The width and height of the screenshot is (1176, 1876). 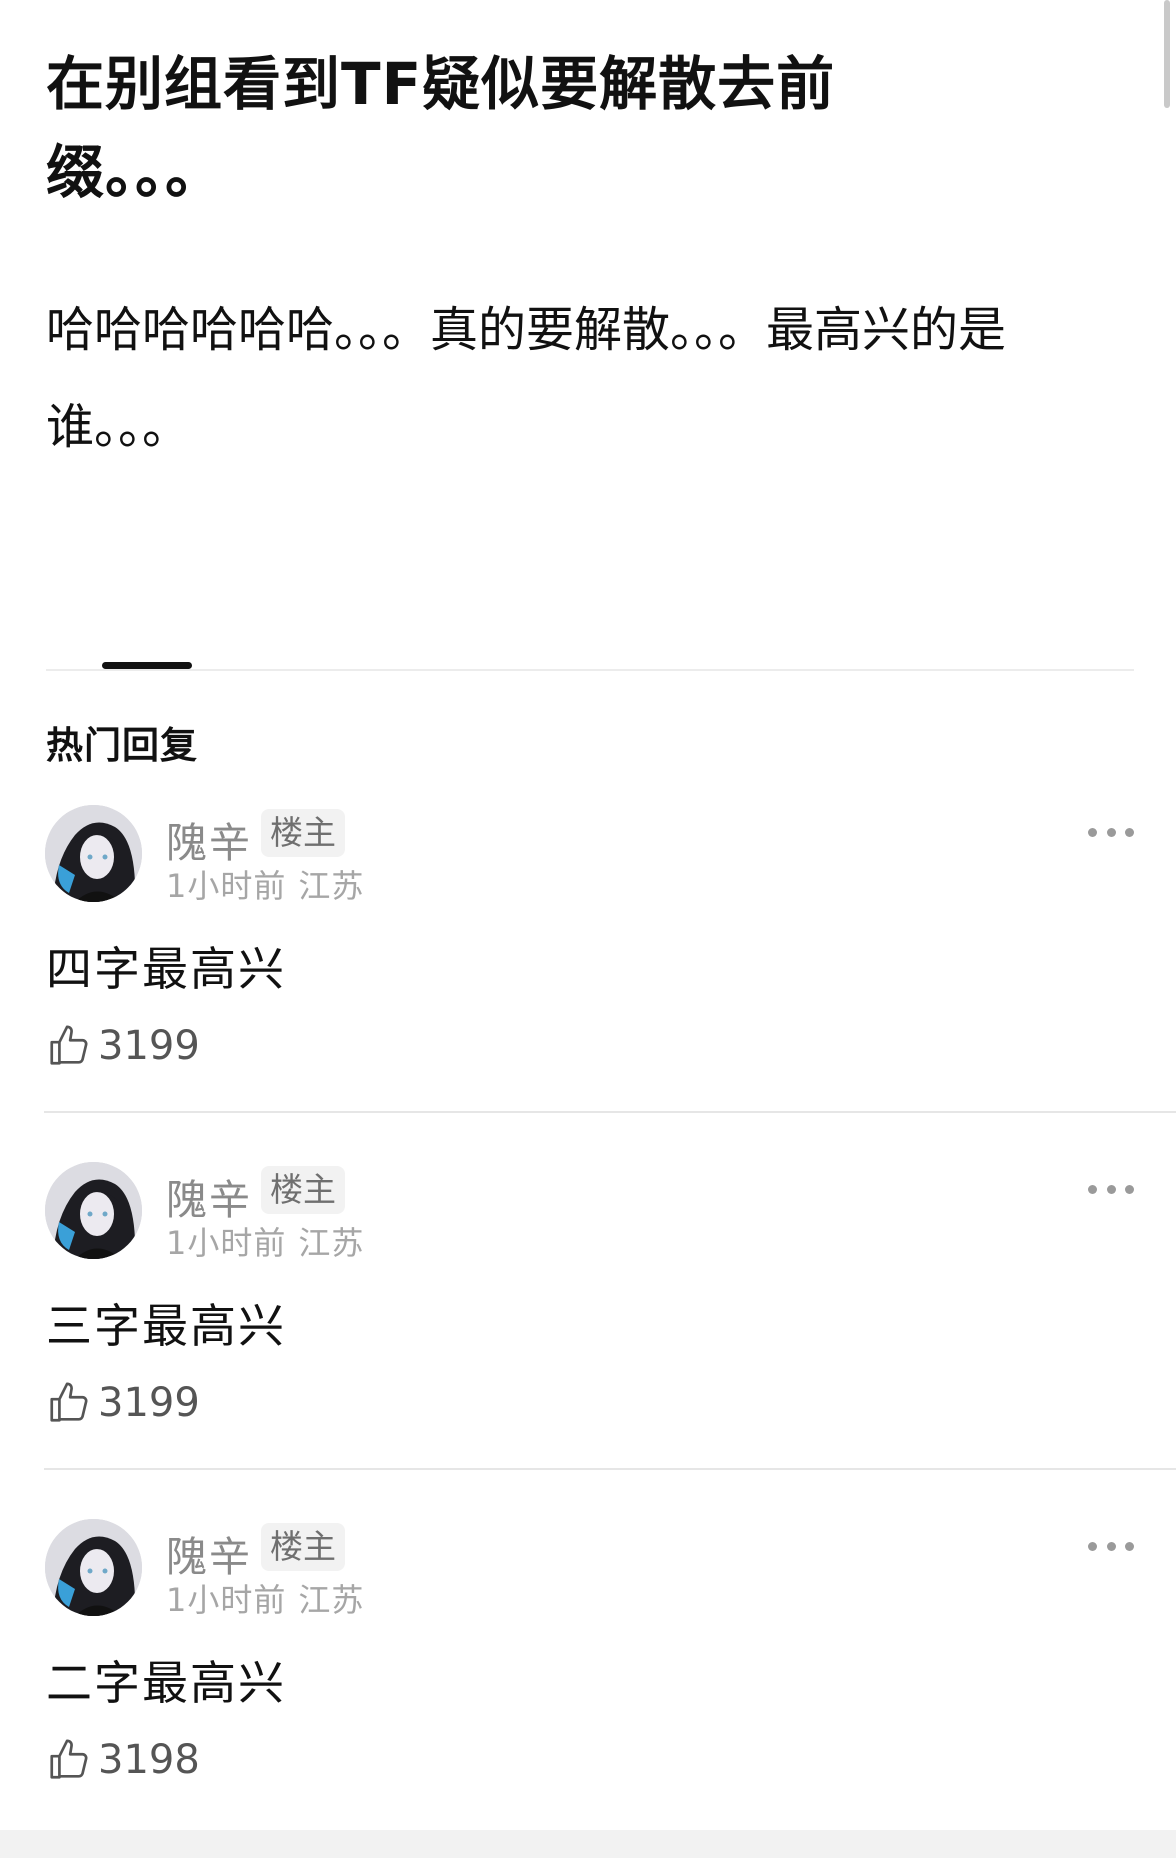 What do you see at coordinates (166, 1683) in the screenshot?
I see `reply-text: 二字最高兴` at bounding box center [166, 1683].